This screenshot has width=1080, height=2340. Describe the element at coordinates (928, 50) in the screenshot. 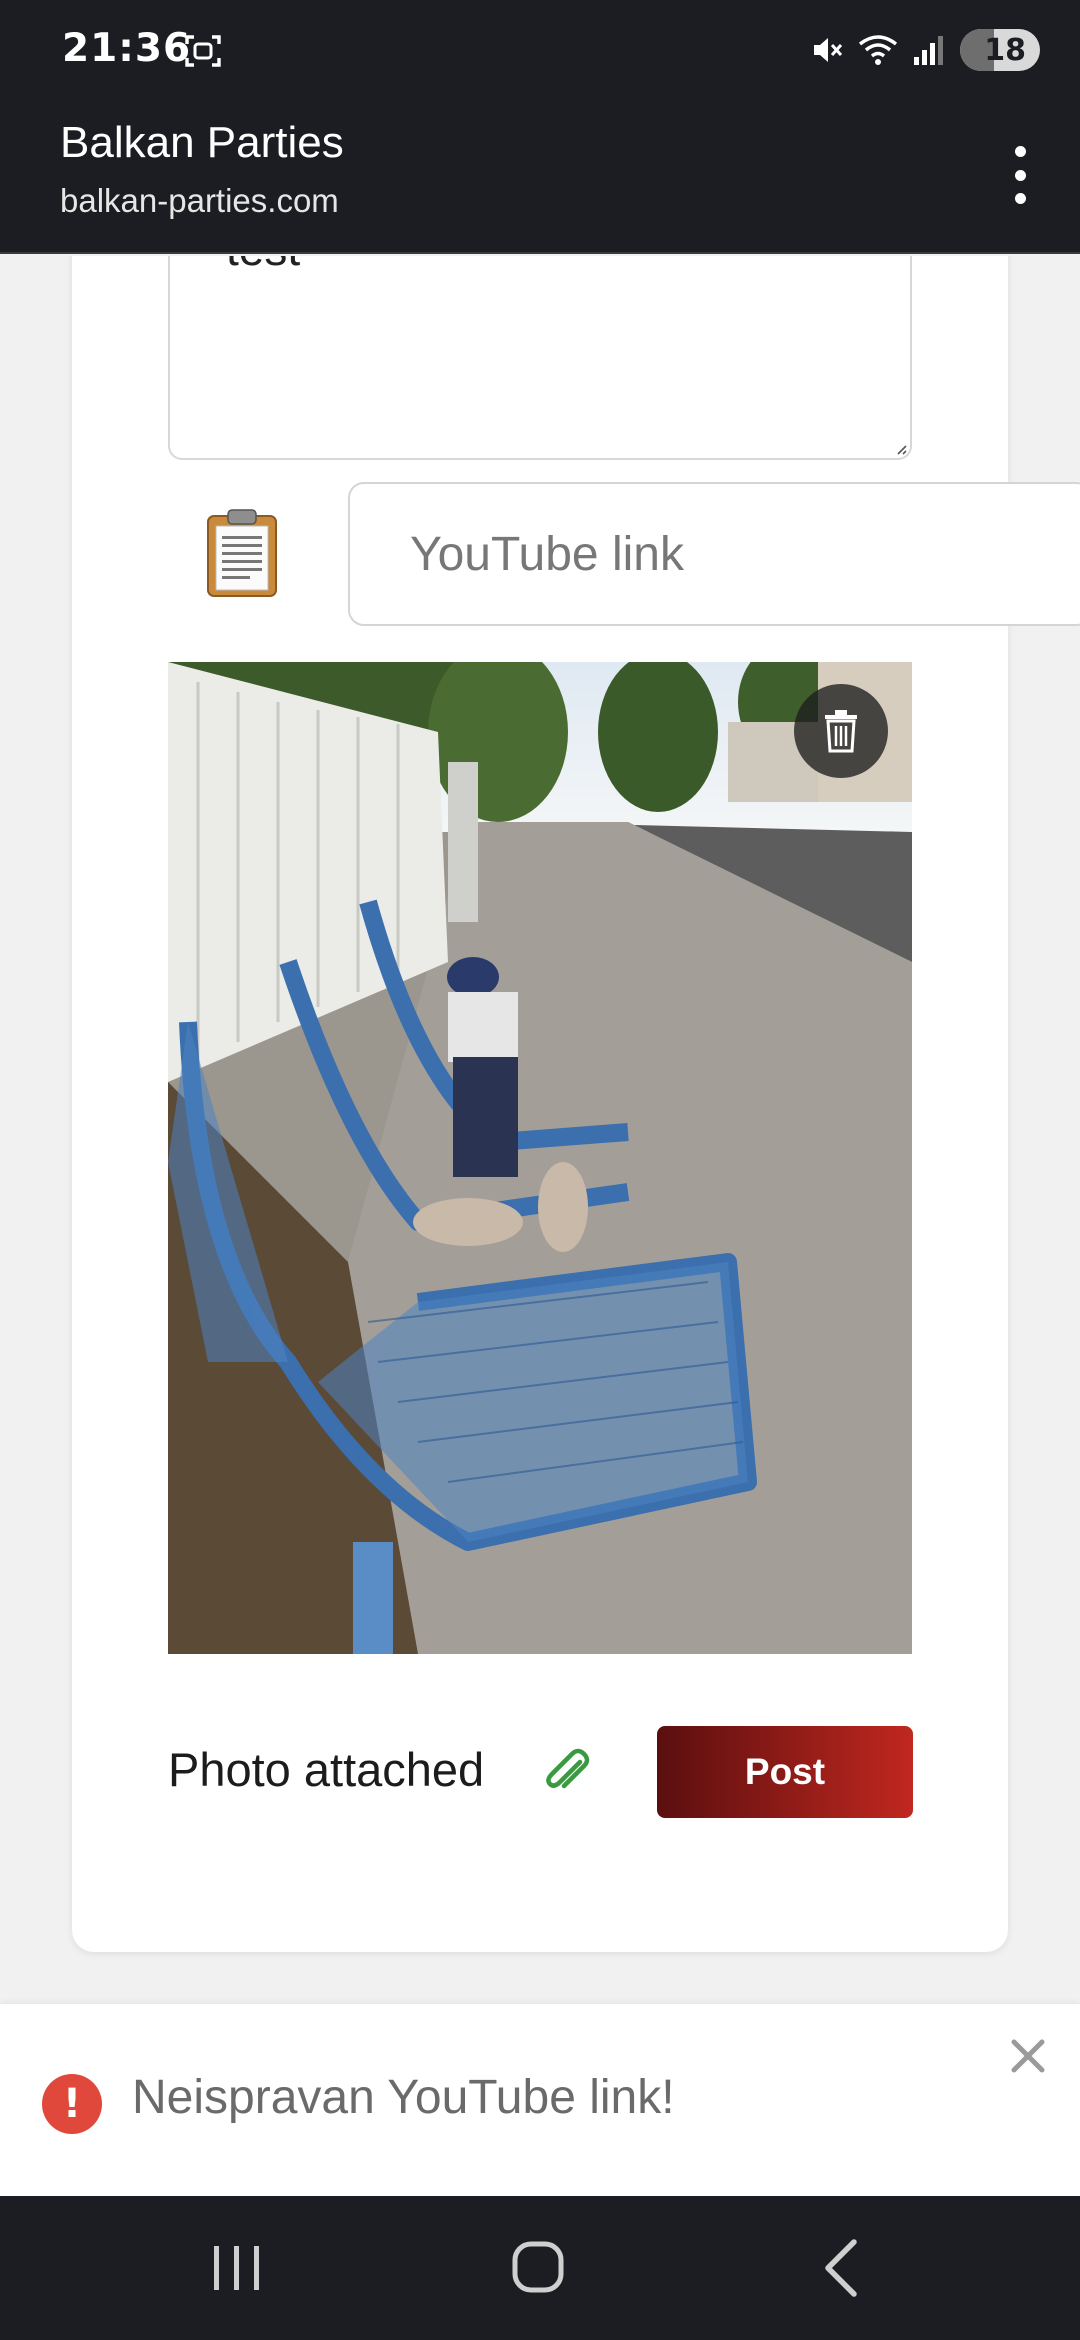

I see `signal-icon` at that location.